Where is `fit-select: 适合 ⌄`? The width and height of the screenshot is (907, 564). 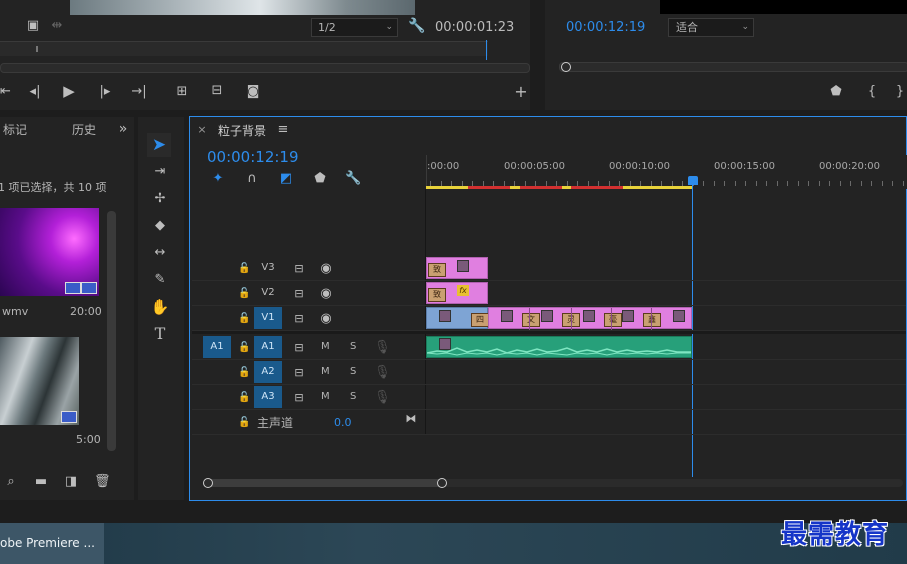 fit-select: 适合 ⌄ is located at coordinates (711, 27).